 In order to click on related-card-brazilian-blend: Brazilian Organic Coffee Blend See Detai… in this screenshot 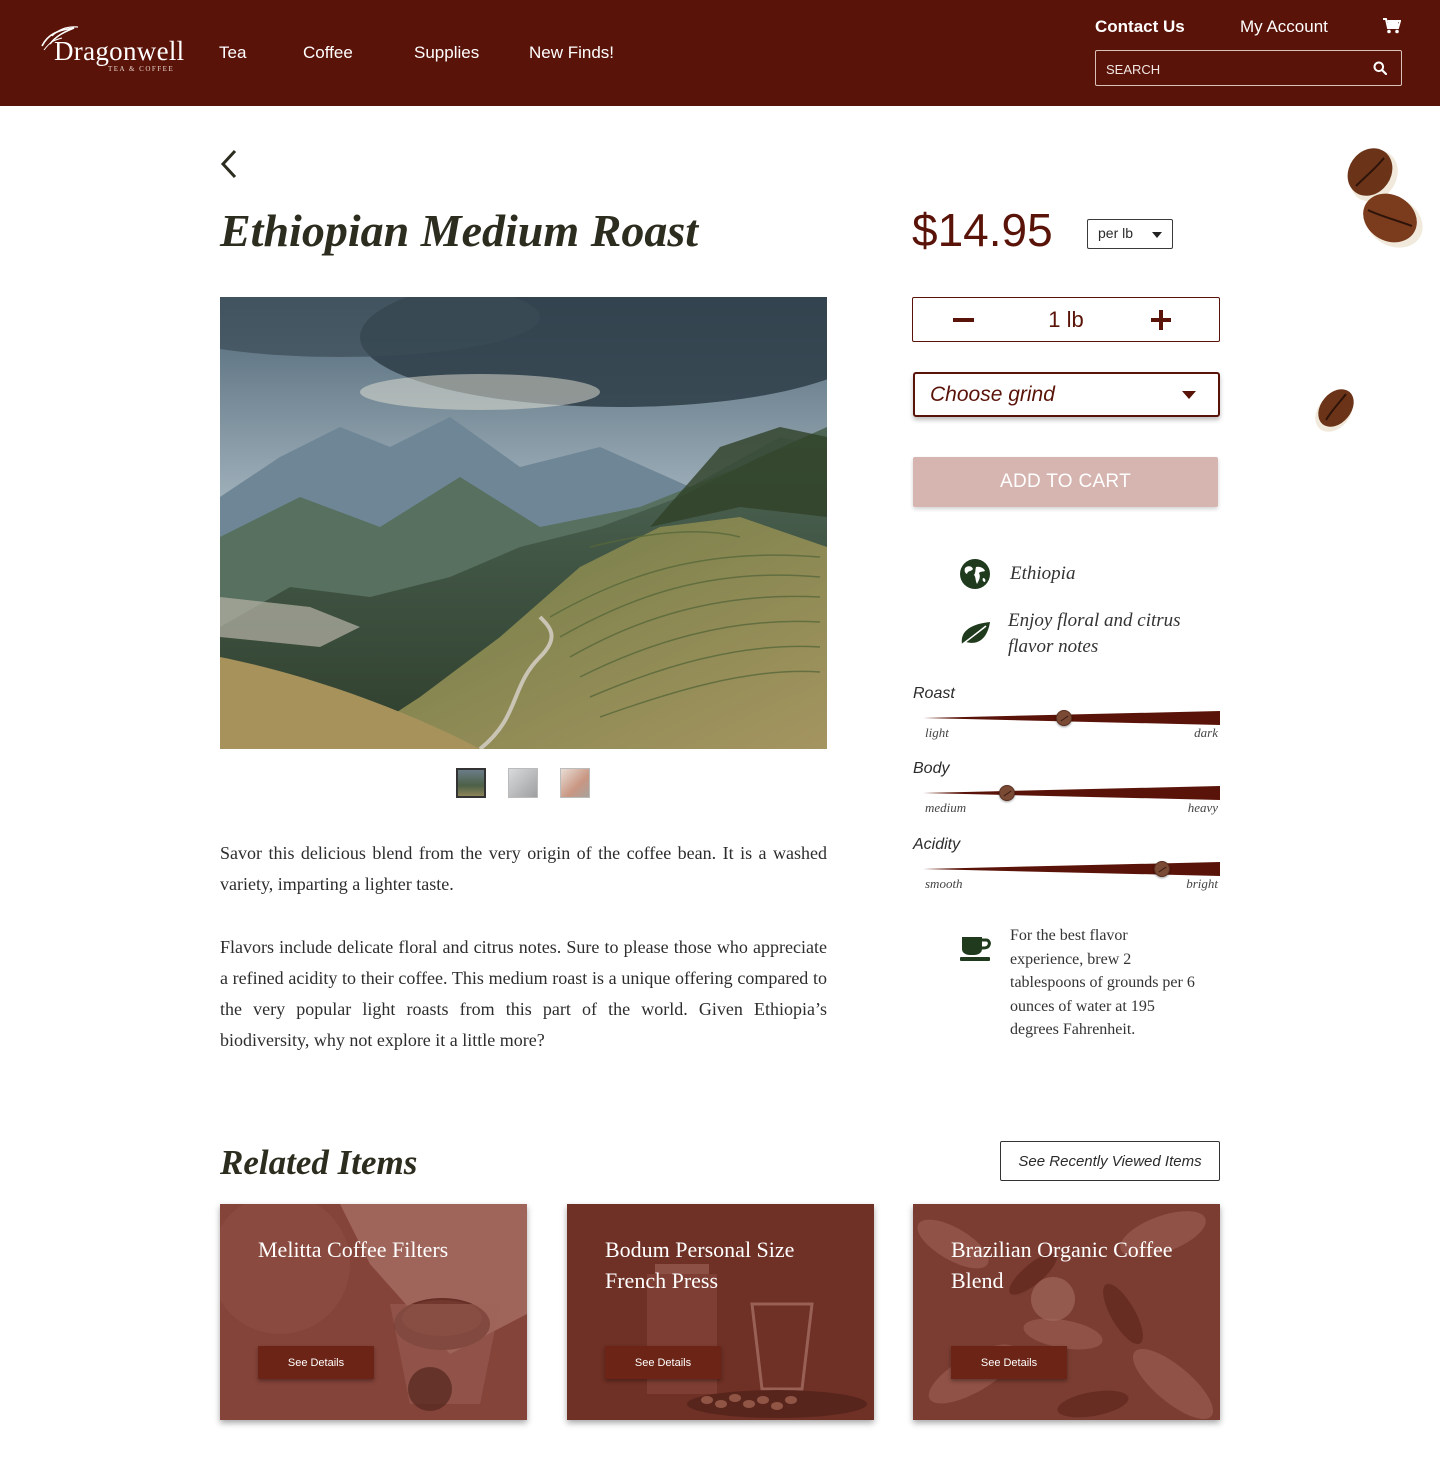, I will do `click(1066, 1312)`.